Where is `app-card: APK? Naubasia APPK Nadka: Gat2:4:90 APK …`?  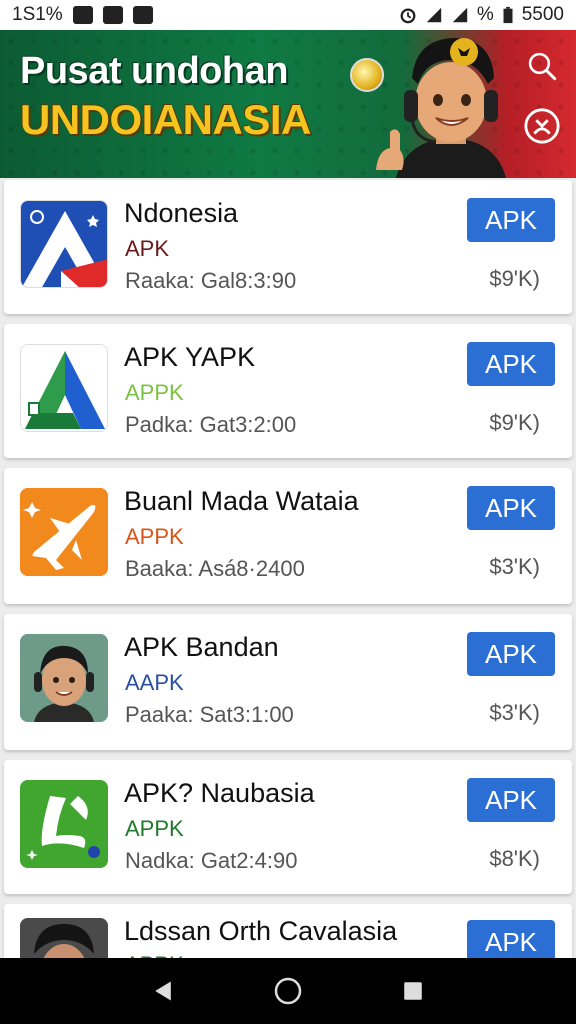
app-card: APK? Naubasia APPK Nadka: Gat2:4:90 APK … is located at coordinates (288, 827).